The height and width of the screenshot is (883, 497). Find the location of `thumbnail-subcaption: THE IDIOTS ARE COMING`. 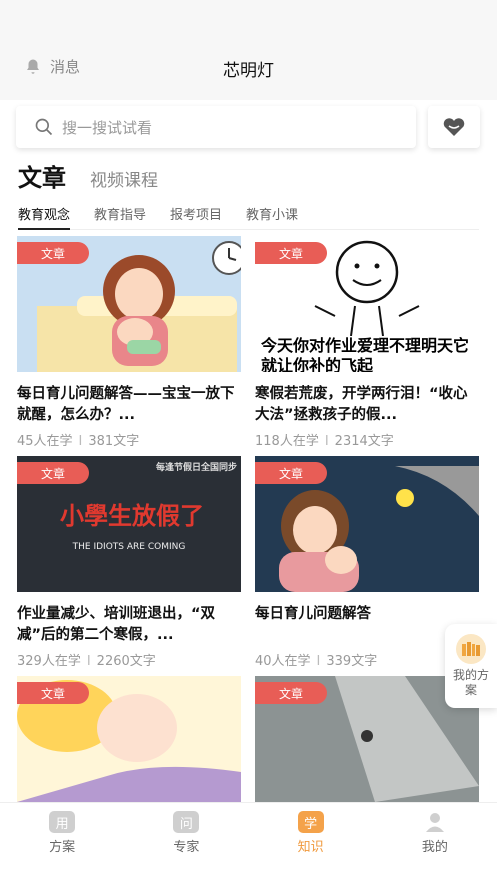

thumbnail-subcaption: THE IDIOTS ARE COMING is located at coordinates (129, 547).